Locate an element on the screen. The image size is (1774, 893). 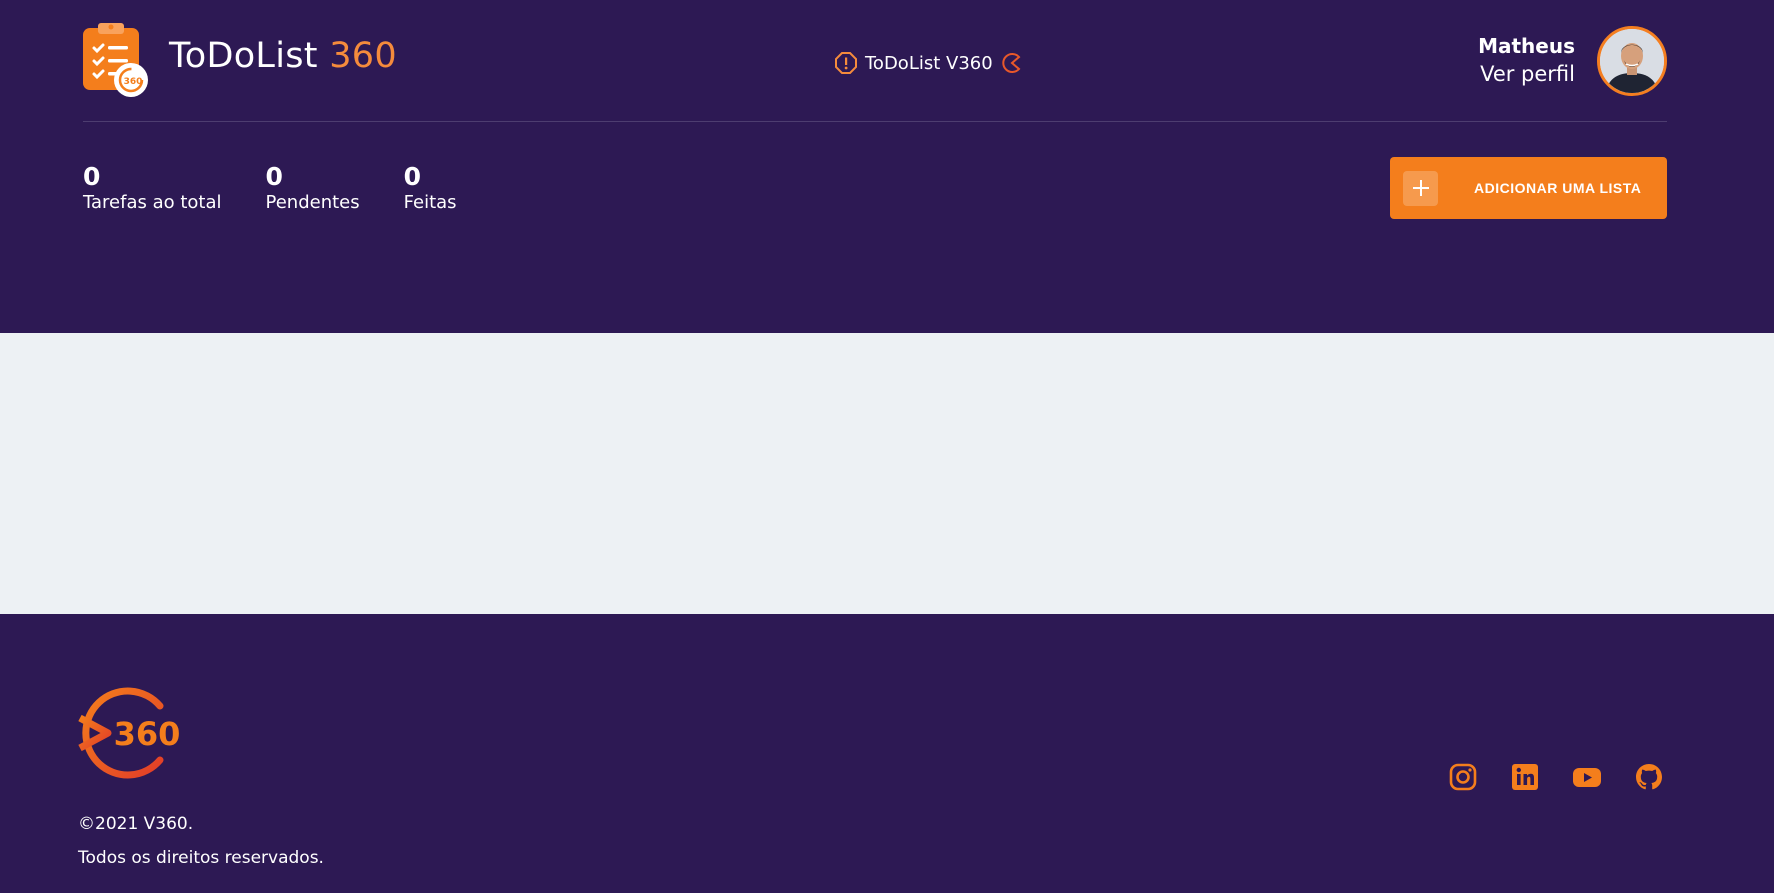
avatar is located at coordinates (1632, 61).